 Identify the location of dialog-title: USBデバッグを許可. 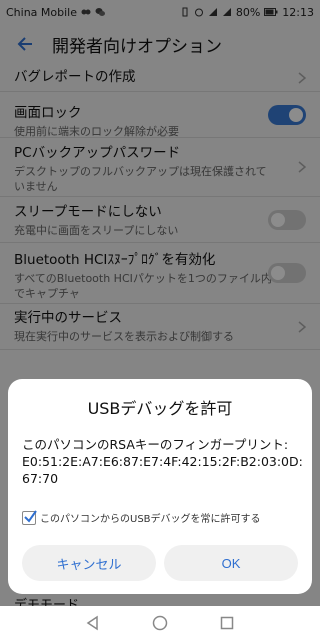
(160, 408).